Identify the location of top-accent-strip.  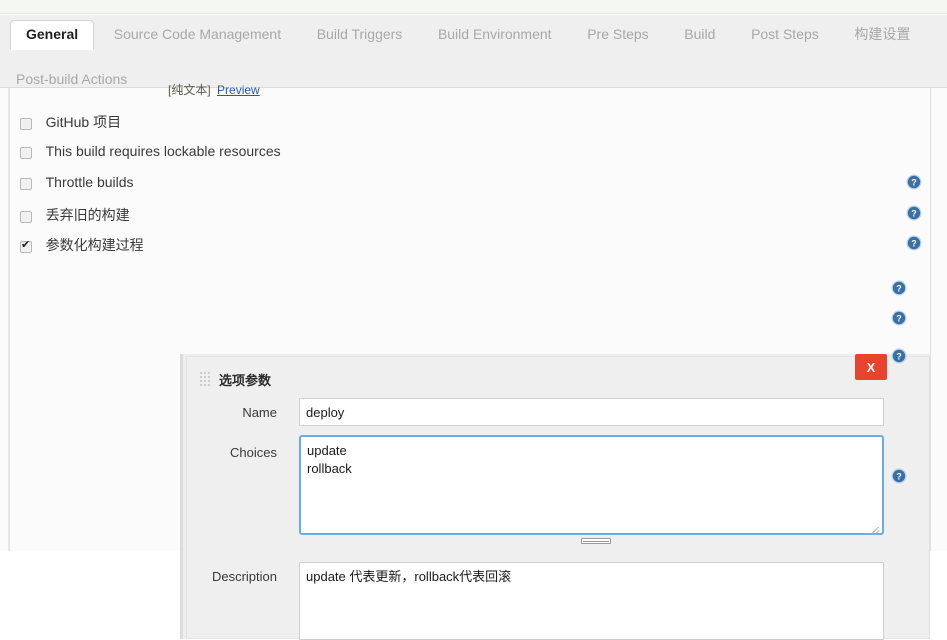
(473, 7).